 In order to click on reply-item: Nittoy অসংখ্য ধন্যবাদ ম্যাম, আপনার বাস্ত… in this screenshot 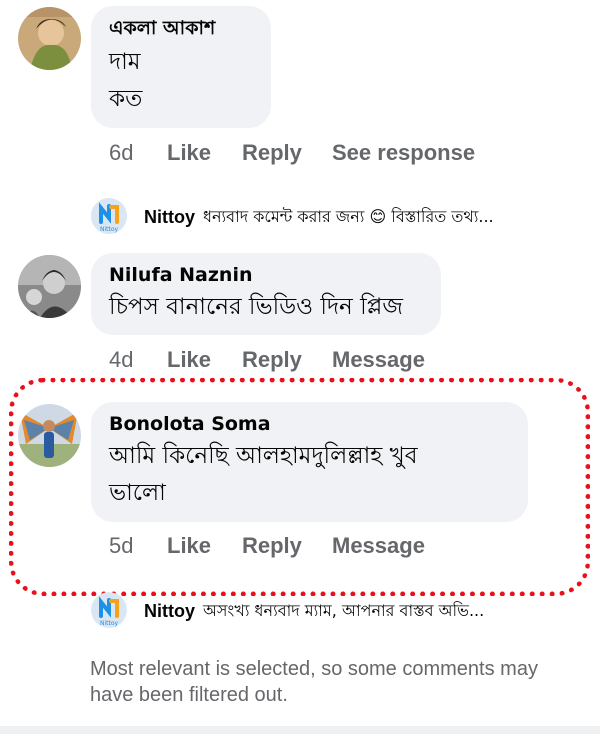, I will do `click(314, 611)`.